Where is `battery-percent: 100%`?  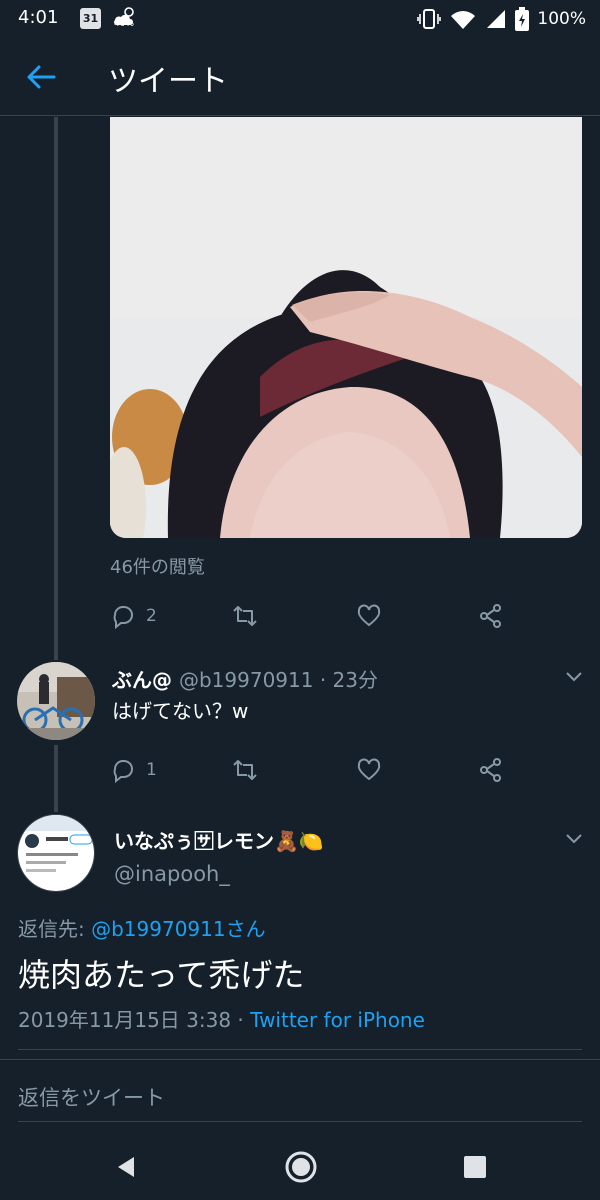 battery-percent: 100% is located at coordinates (561, 19).